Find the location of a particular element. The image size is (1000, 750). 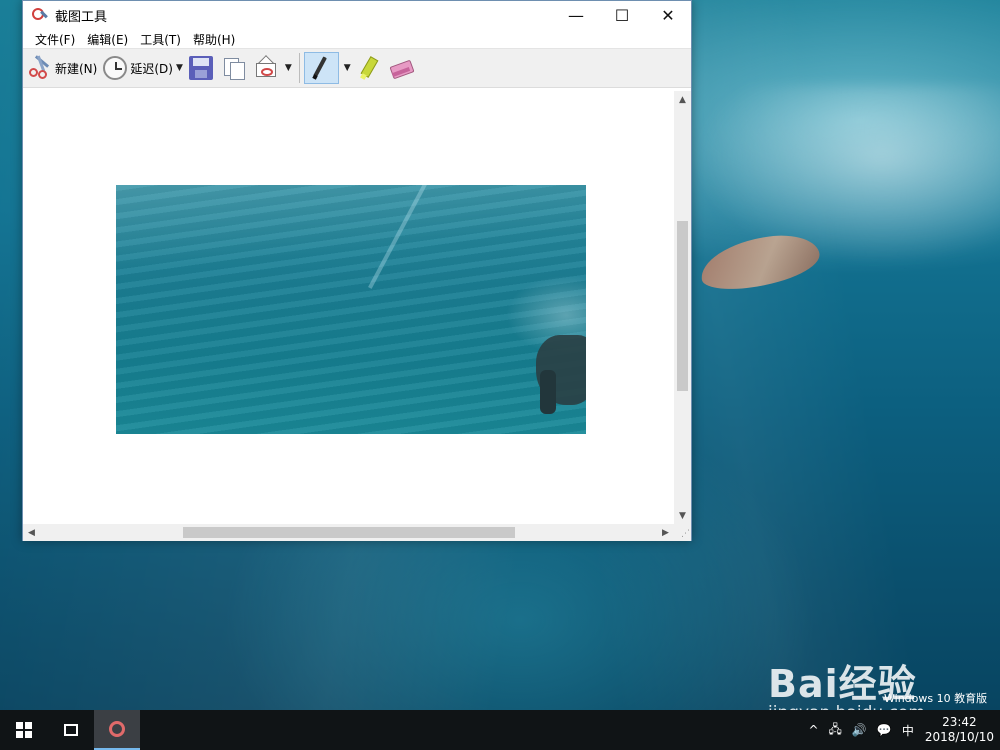

pen-icon is located at coordinates (320, 68).